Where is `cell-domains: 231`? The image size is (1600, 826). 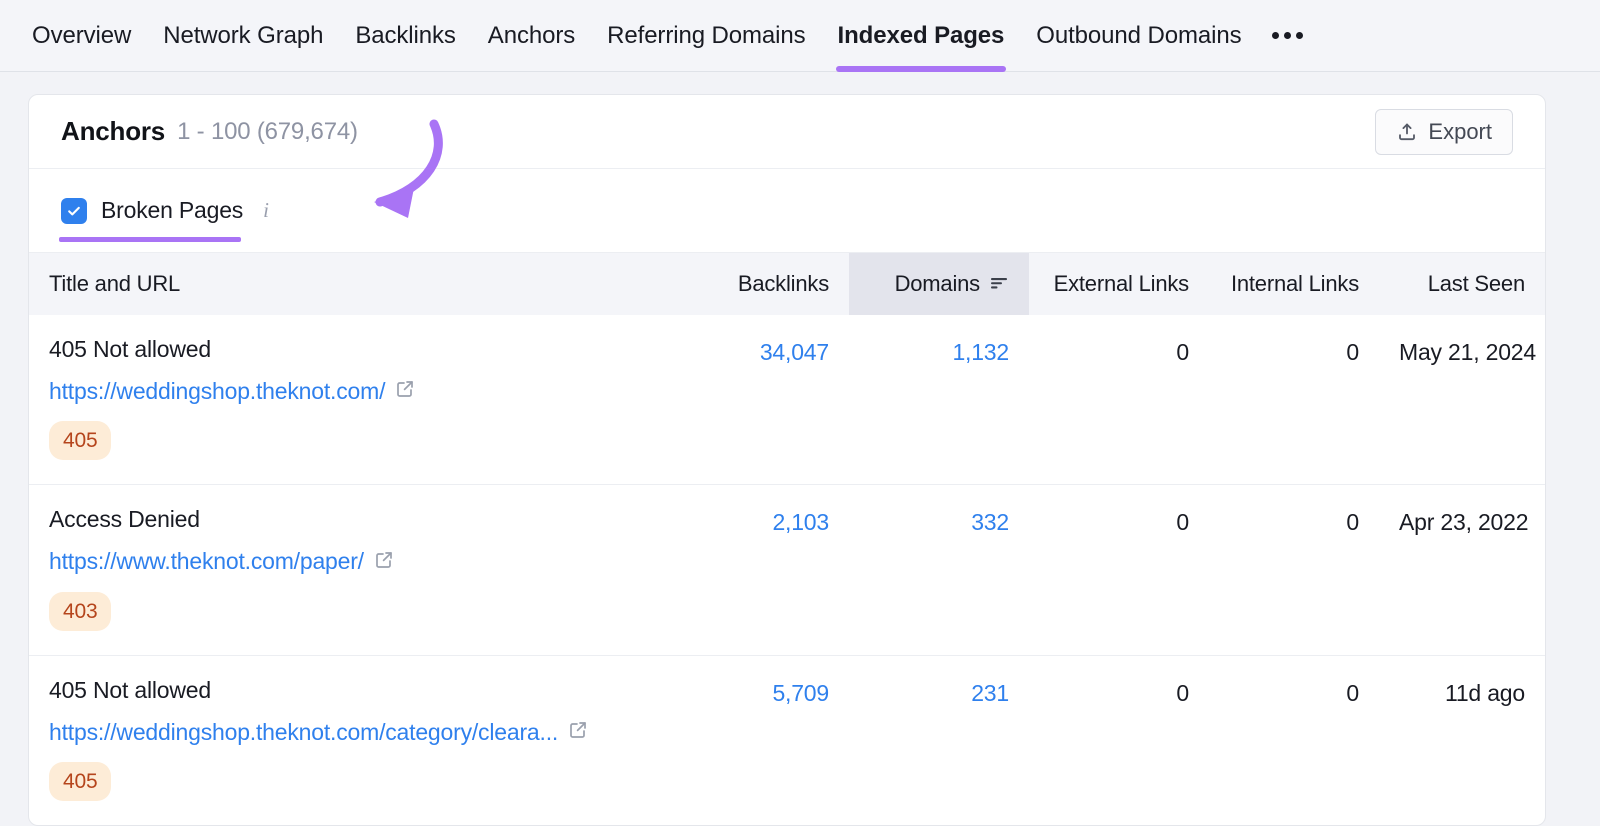 cell-domains: 231 is located at coordinates (939, 739).